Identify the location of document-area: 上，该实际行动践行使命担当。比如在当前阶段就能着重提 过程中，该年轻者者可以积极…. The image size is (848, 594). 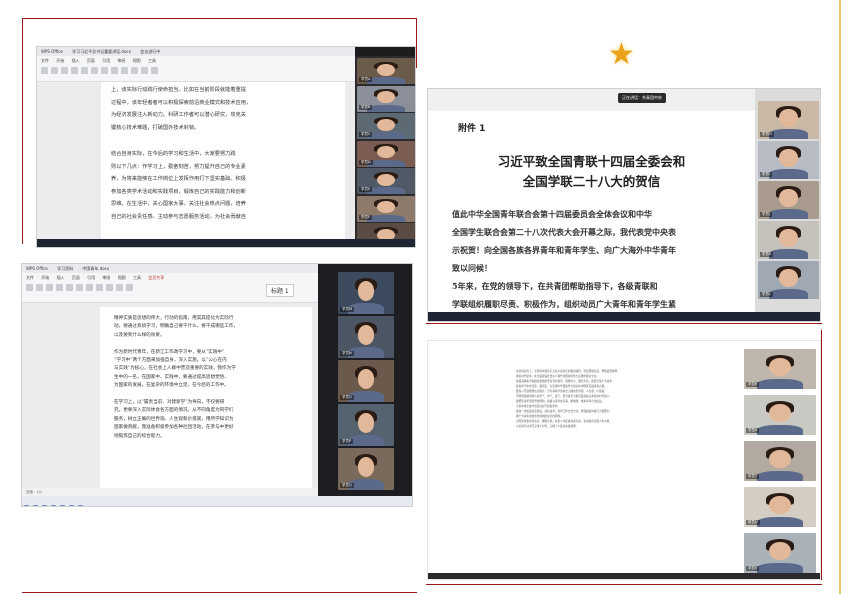
(196, 161).